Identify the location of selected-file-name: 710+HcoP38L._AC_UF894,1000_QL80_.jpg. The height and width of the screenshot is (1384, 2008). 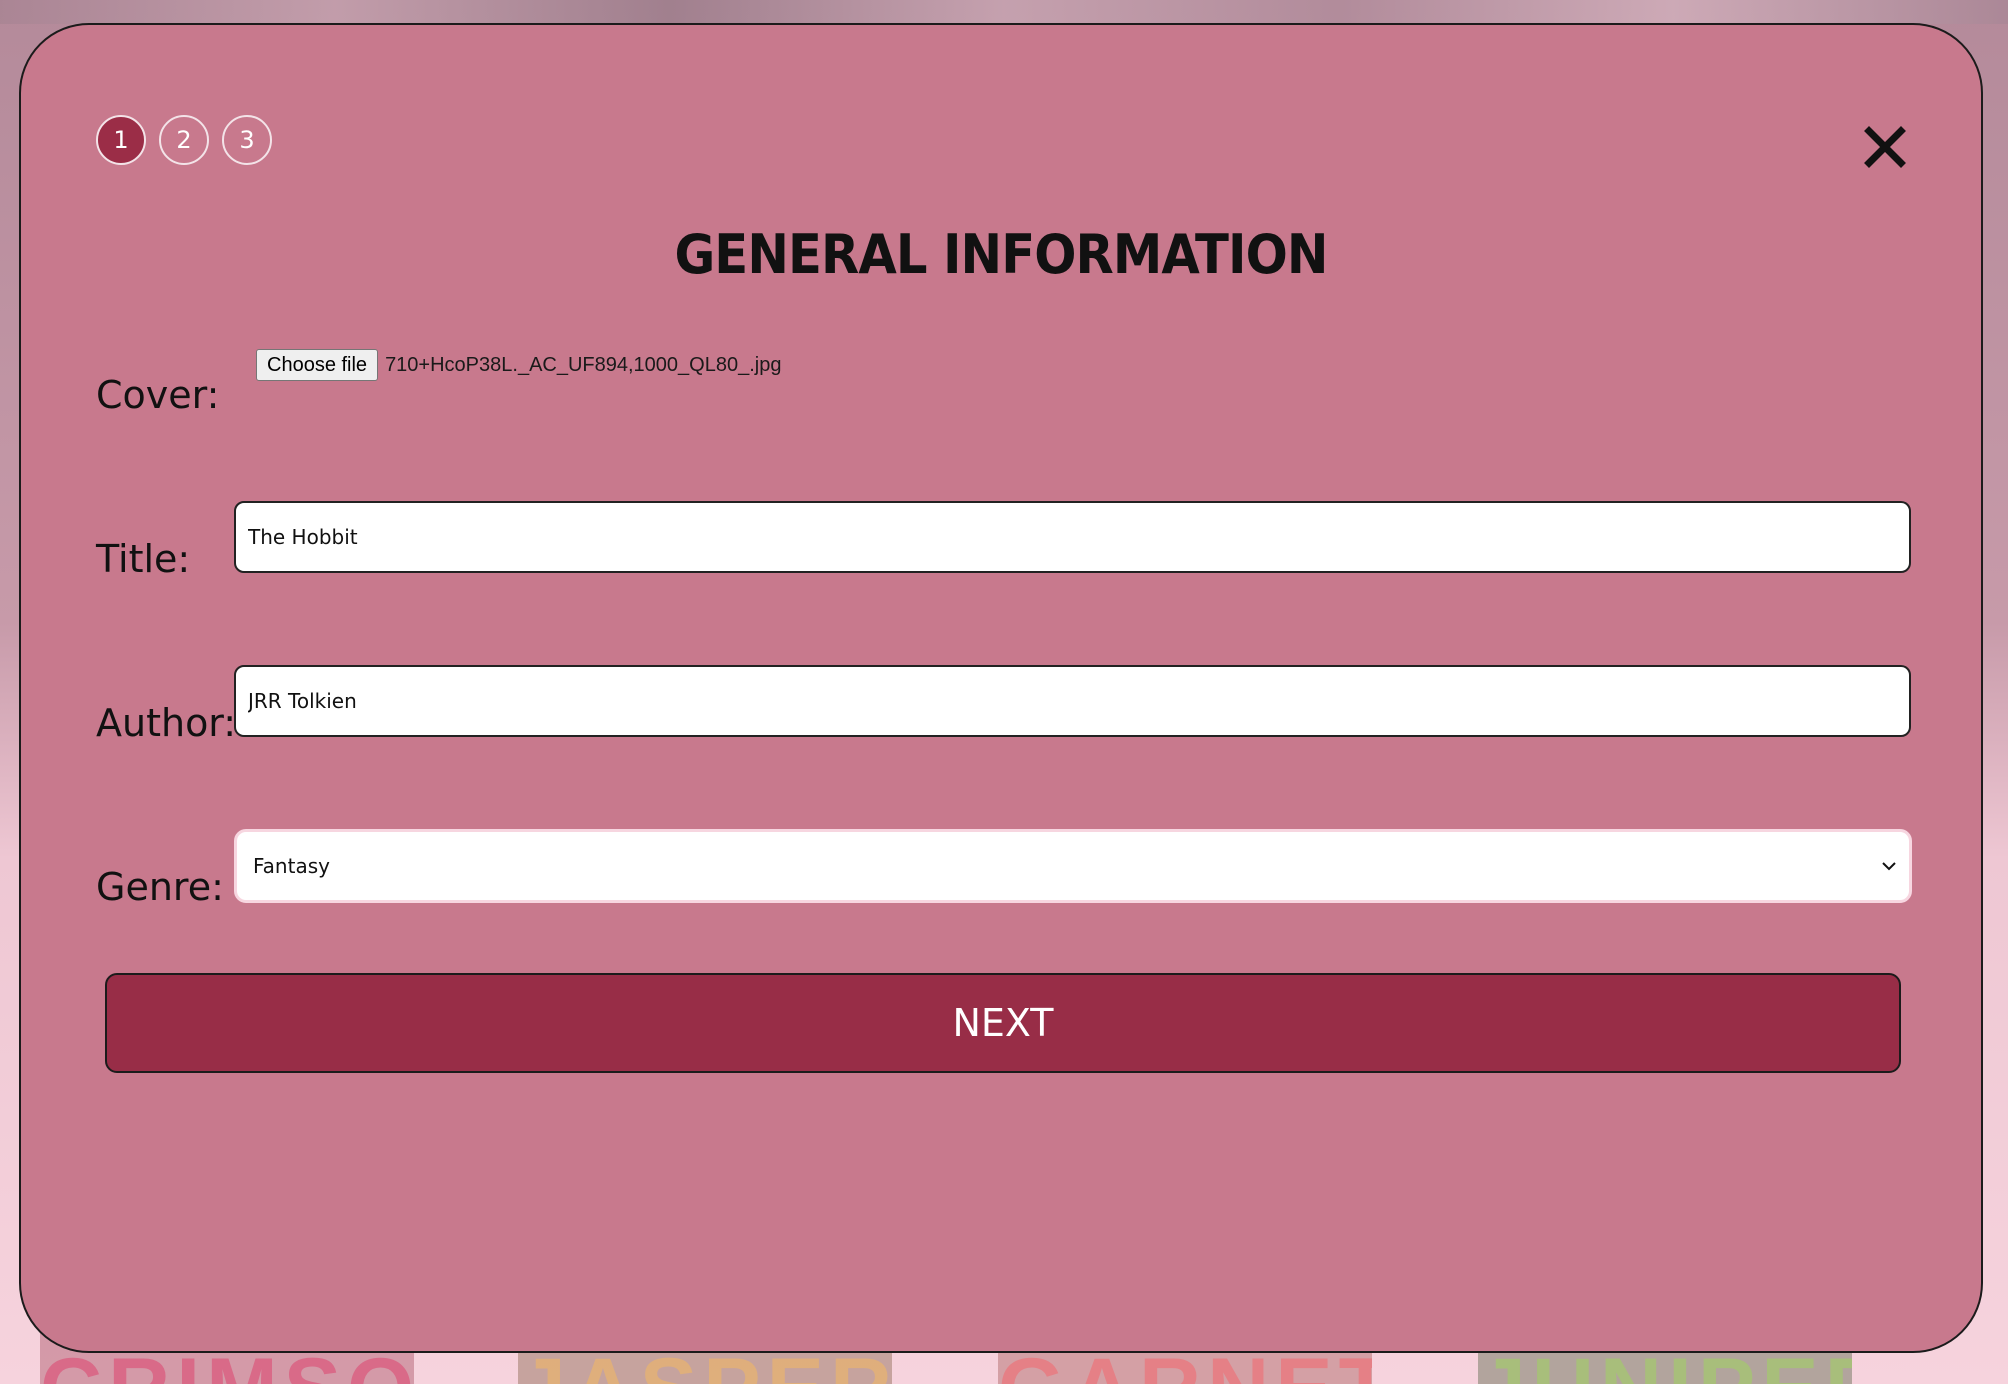
(583, 364).